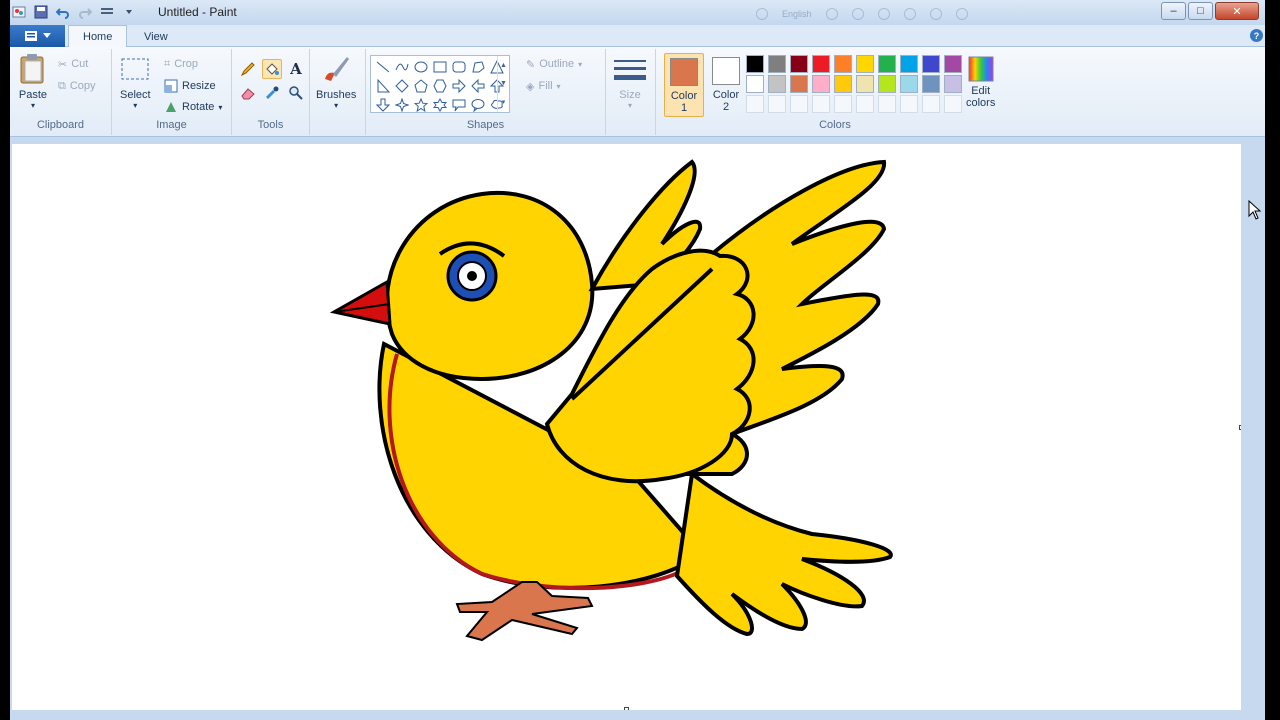  I want to click on chevron-up-icon: ▲, so click(503, 65).